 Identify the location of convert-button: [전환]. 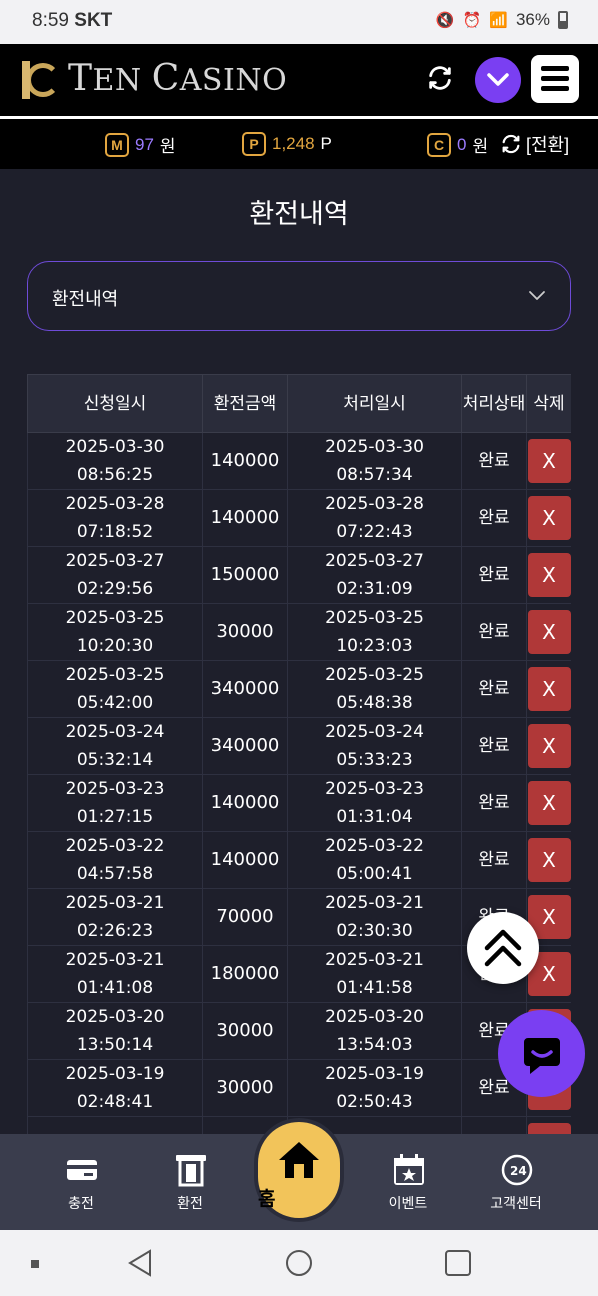
(534, 144).